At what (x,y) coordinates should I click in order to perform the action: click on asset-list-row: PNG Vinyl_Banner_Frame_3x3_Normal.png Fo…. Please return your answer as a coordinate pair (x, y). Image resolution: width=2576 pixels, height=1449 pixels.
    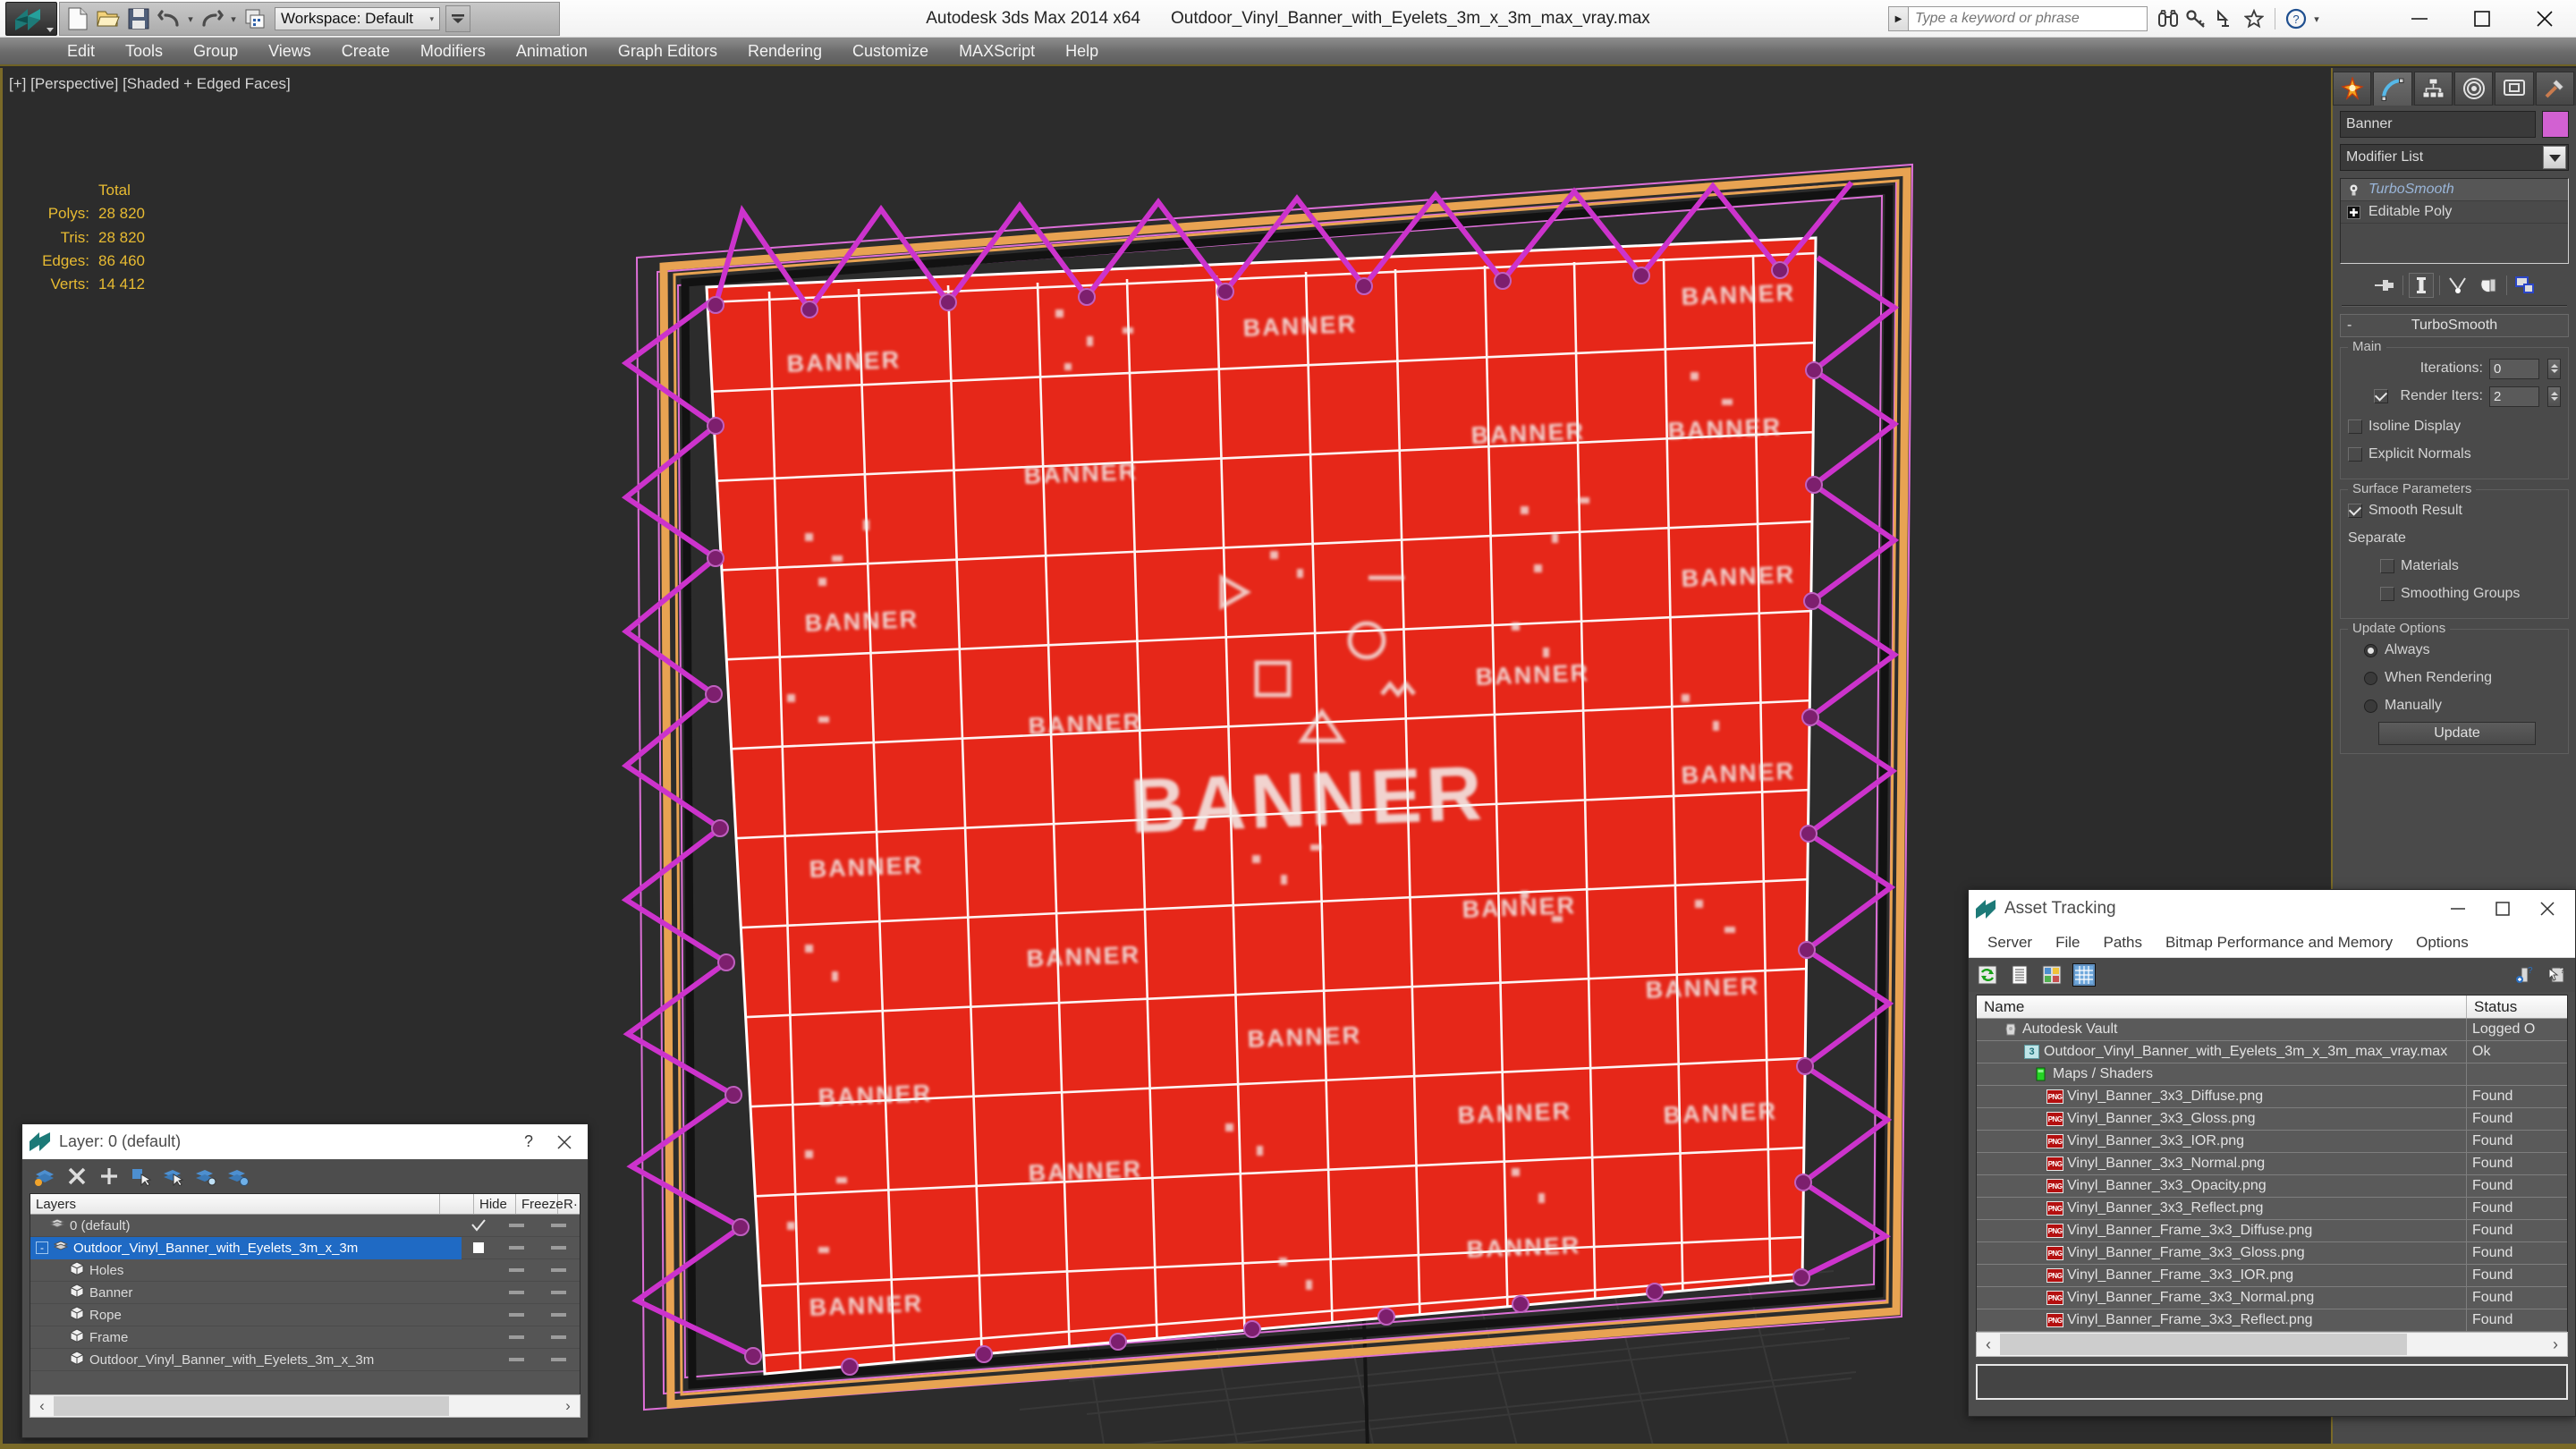
    Looking at the image, I should click on (2272, 1298).